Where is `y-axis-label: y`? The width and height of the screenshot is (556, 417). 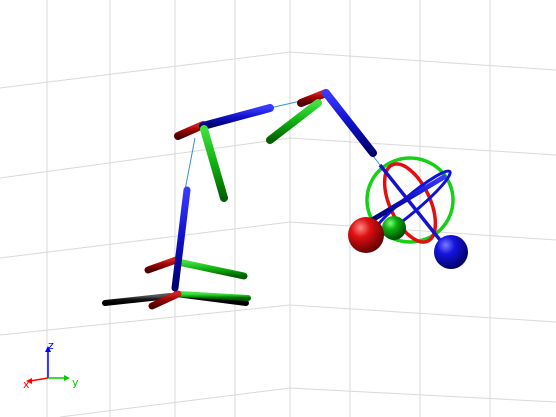
y-axis-label: y is located at coordinates (75, 382).